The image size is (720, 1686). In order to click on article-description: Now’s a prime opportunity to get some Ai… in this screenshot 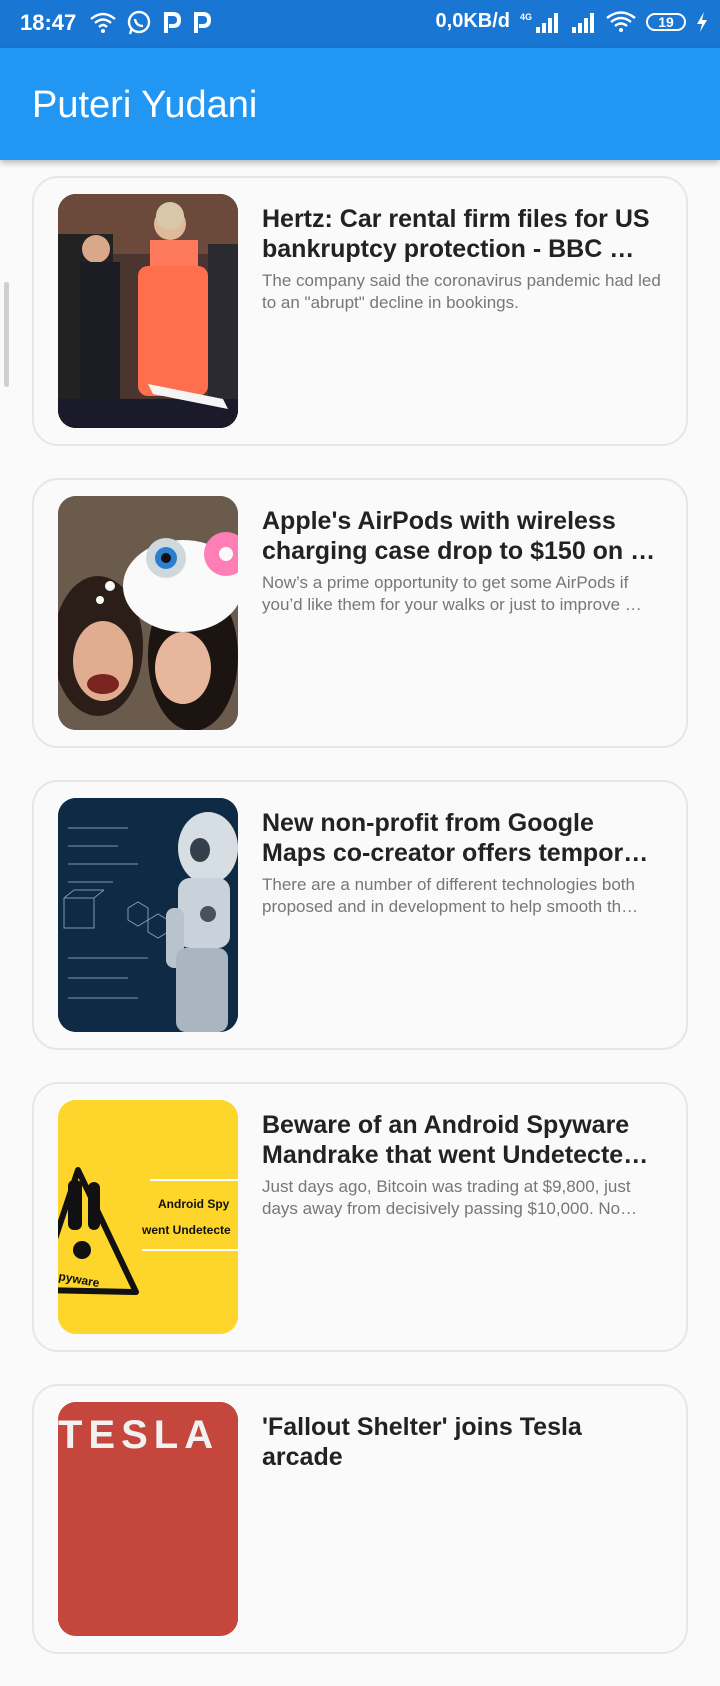, I will do `click(452, 593)`.